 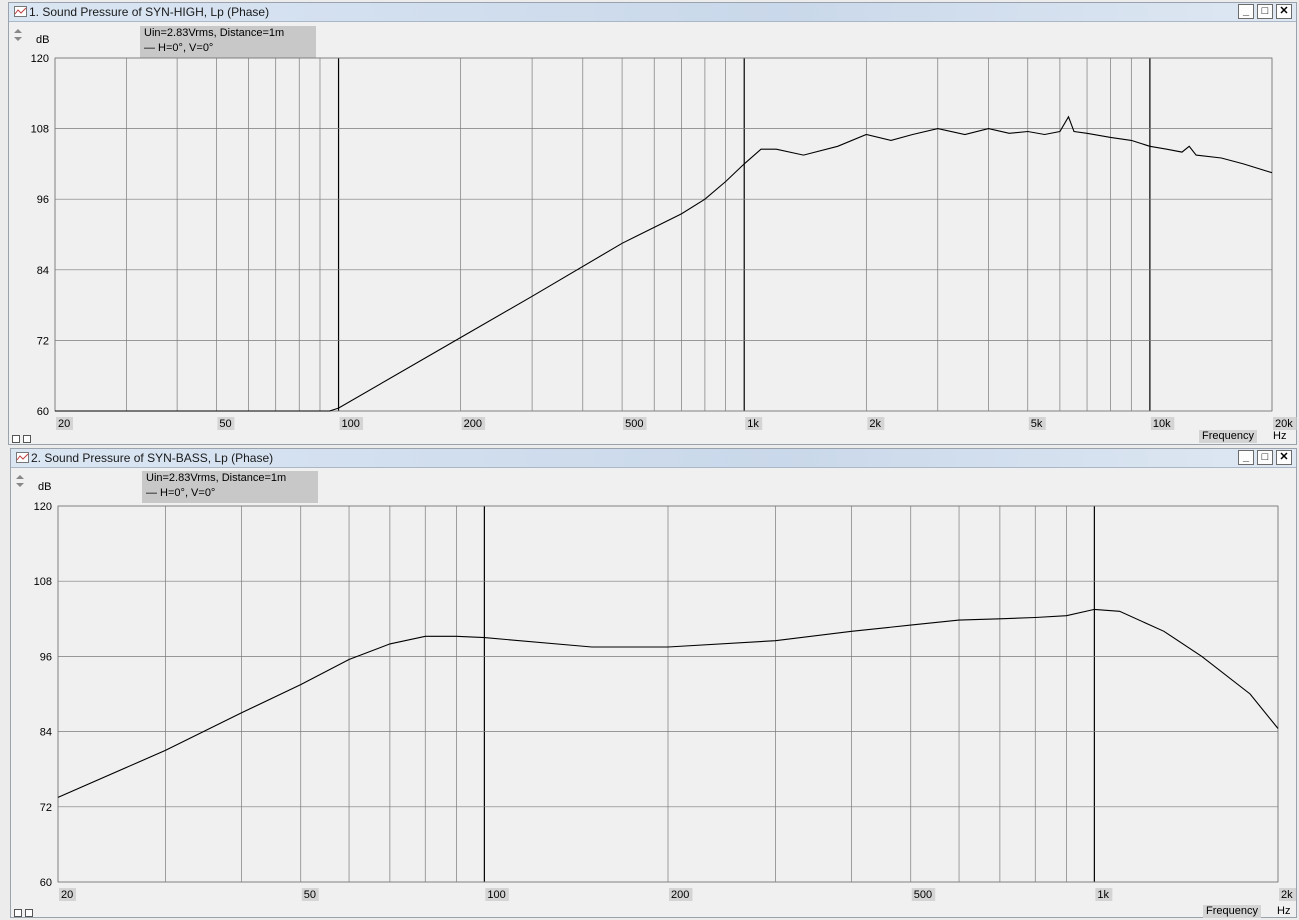 I want to click on x-tick-label: 5k, so click(x=1037, y=423).